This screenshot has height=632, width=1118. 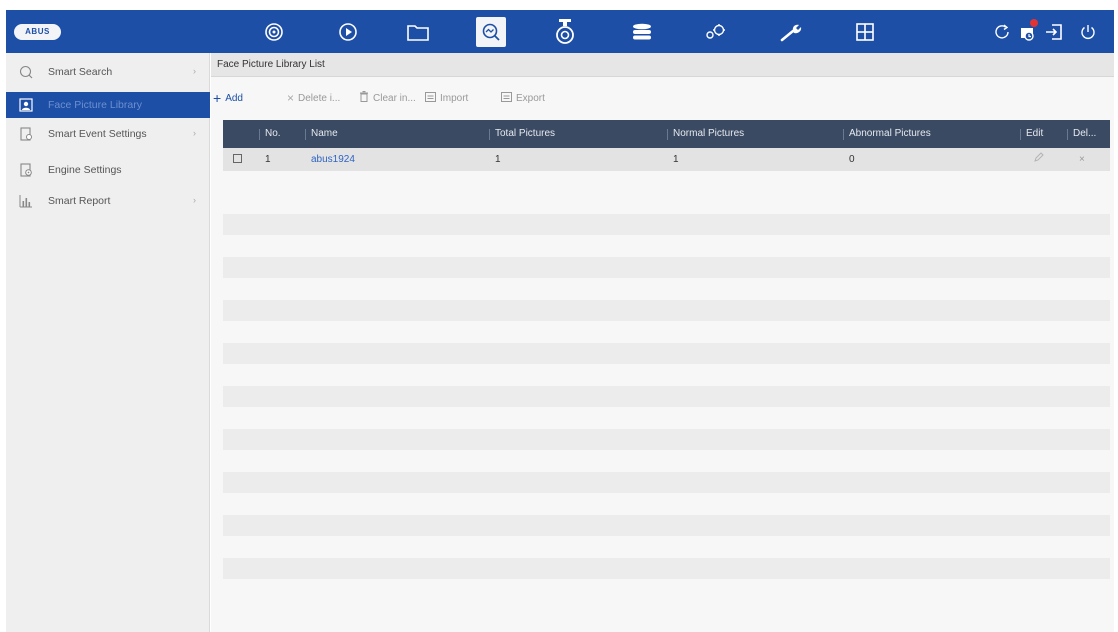 What do you see at coordinates (241, 134) in the screenshot?
I see `header-checkbox-col` at bounding box center [241, 134].